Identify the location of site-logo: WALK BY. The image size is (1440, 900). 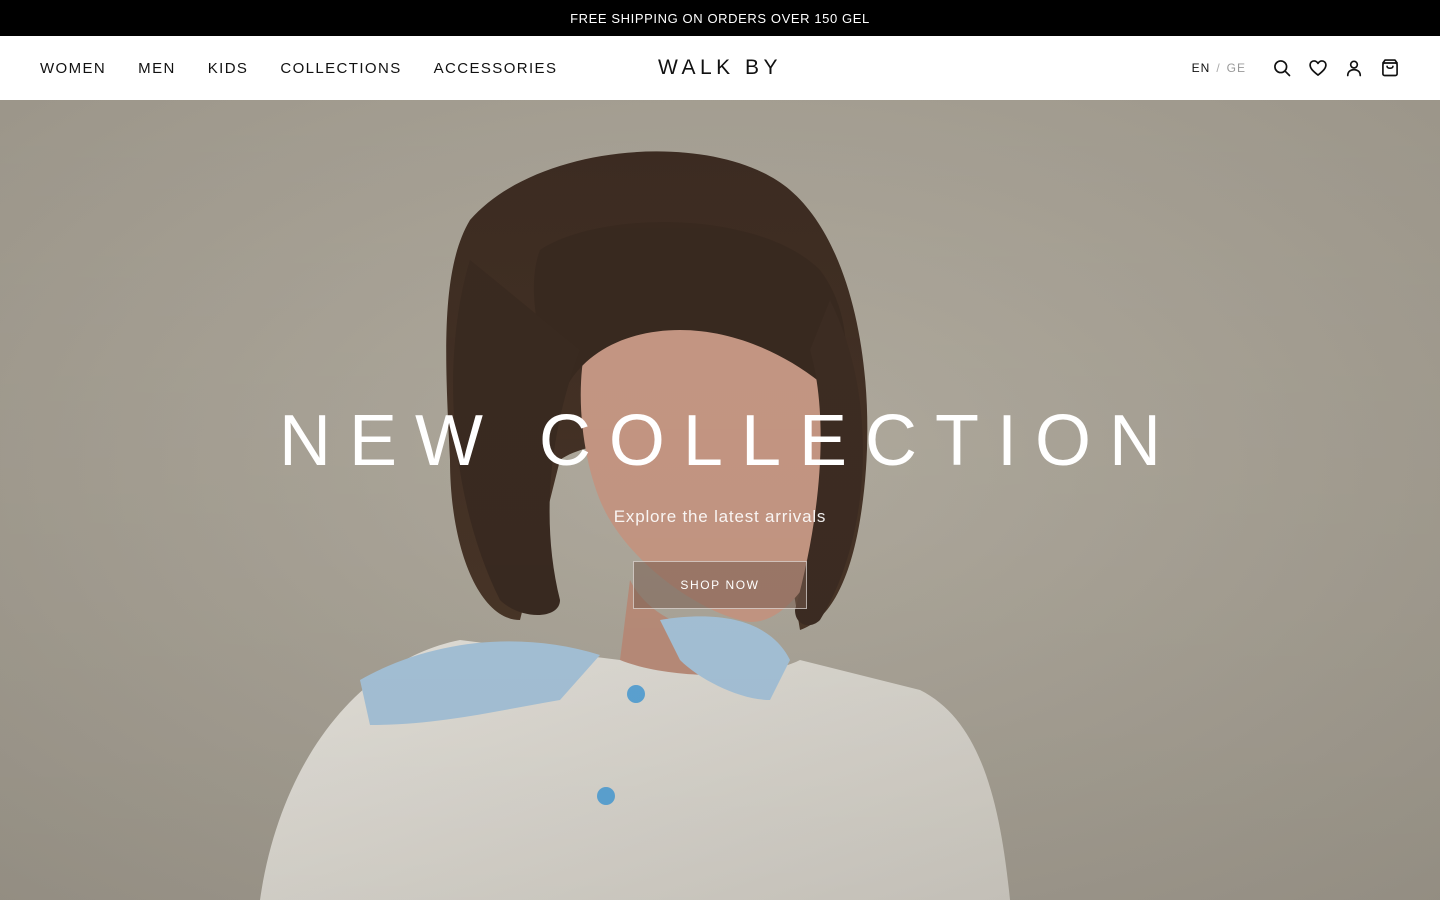
(720, 68).